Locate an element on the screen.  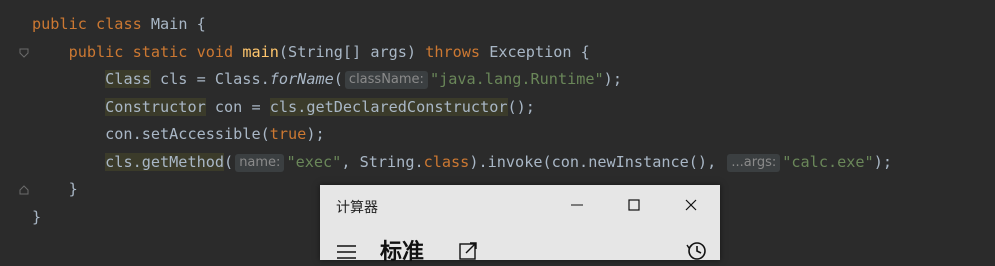
history-icon is located at coordinates (697, 250).